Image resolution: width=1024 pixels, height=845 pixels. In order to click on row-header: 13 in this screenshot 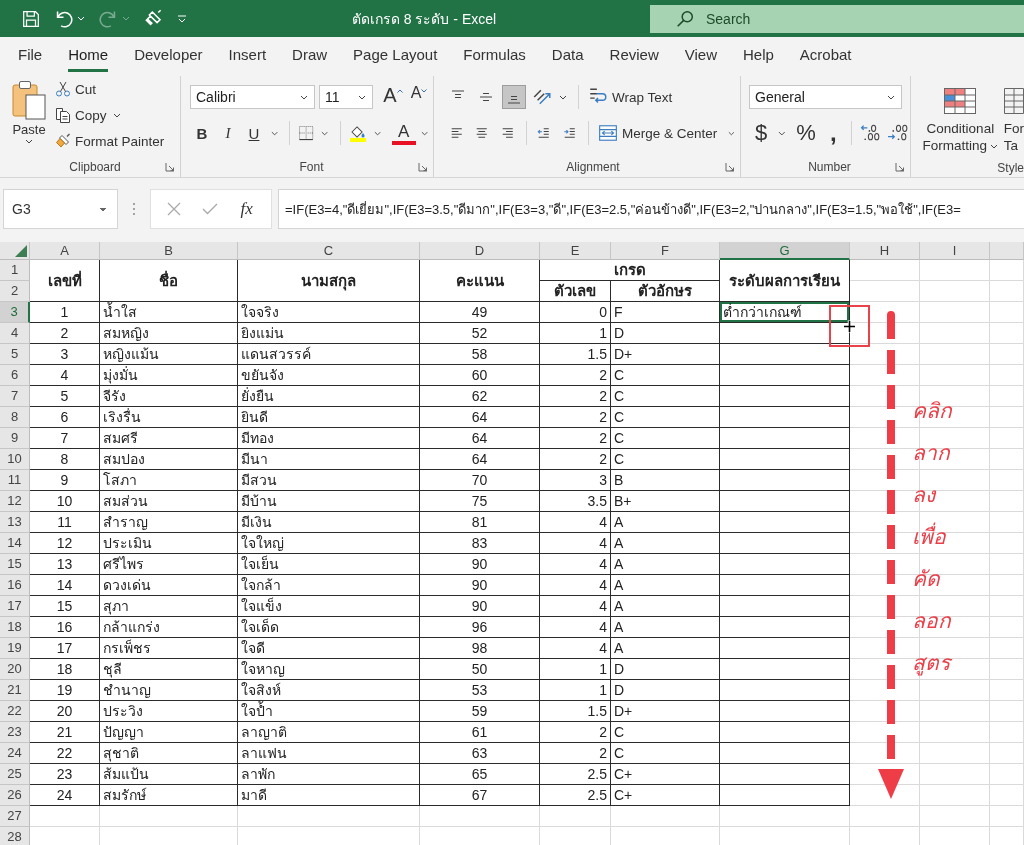, I will do `click(15, 522)`.